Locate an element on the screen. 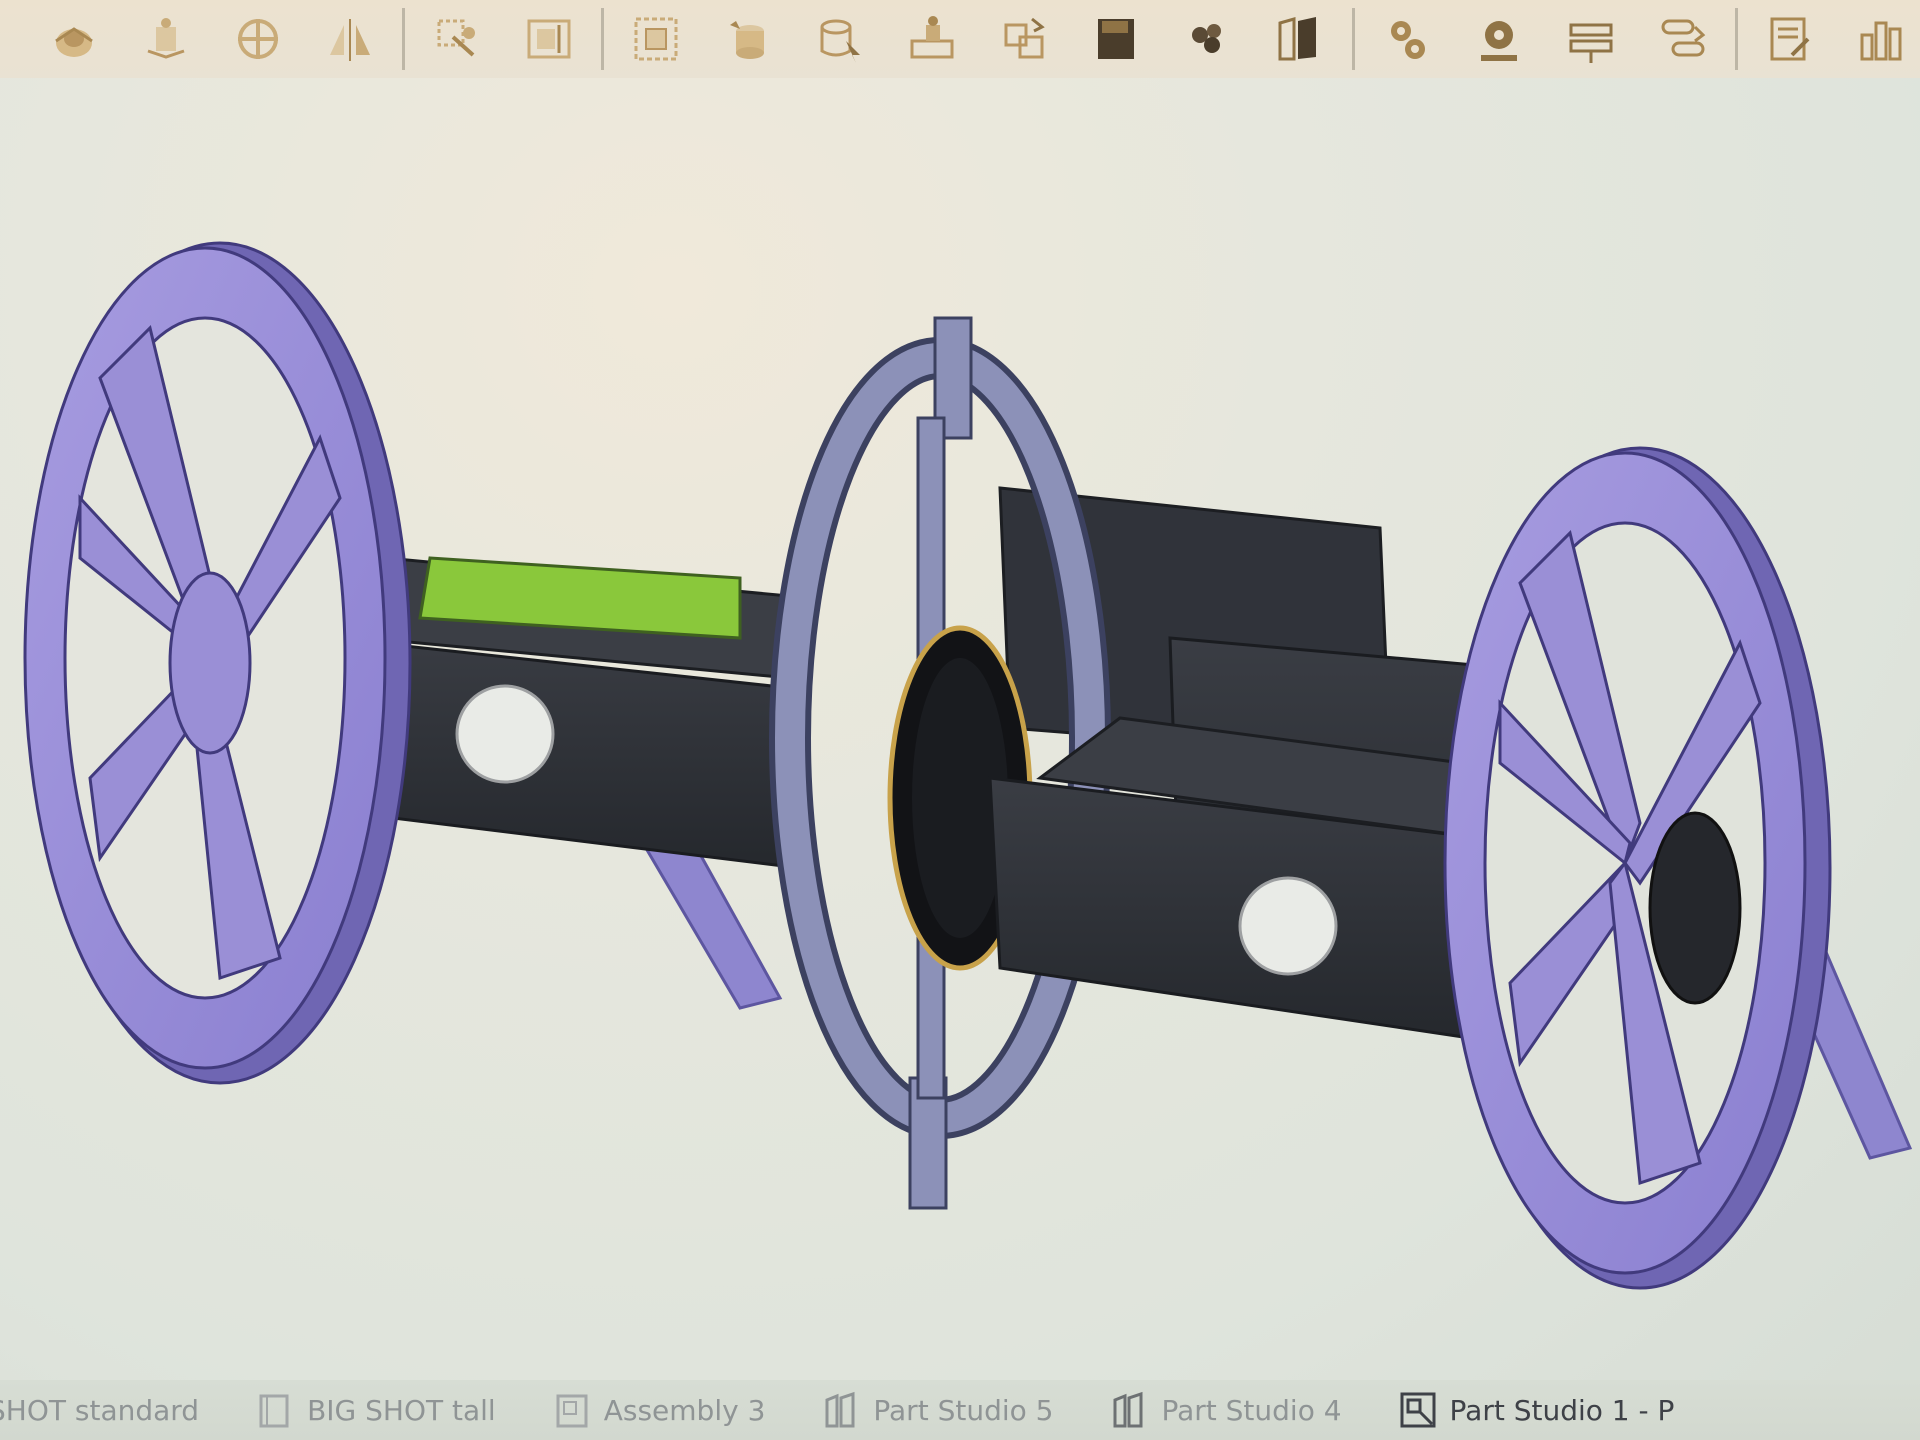 Image resolution: width=1920 pixels, height=1440 pixels. frame-icon is located at coordinates (549, 39).